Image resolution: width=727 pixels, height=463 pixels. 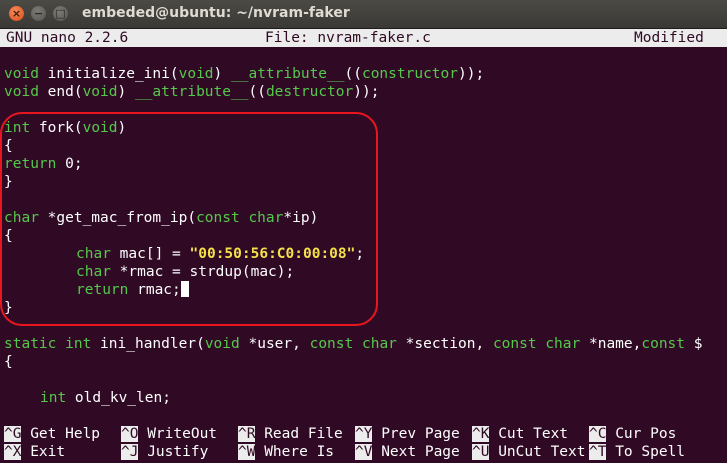 What do you see at coordinates (407, 452) in the screenshot?
I see `shortcut-next-page: ^V Next Page` at bounding box center [407, 452].